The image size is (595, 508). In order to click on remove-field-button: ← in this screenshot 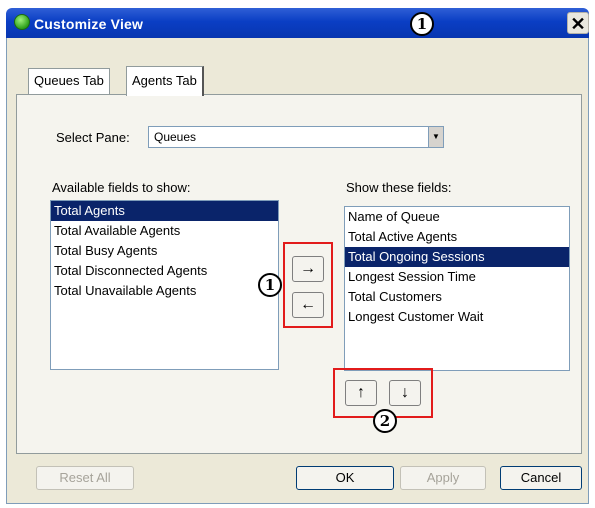, I will do `click(308, 305)`.